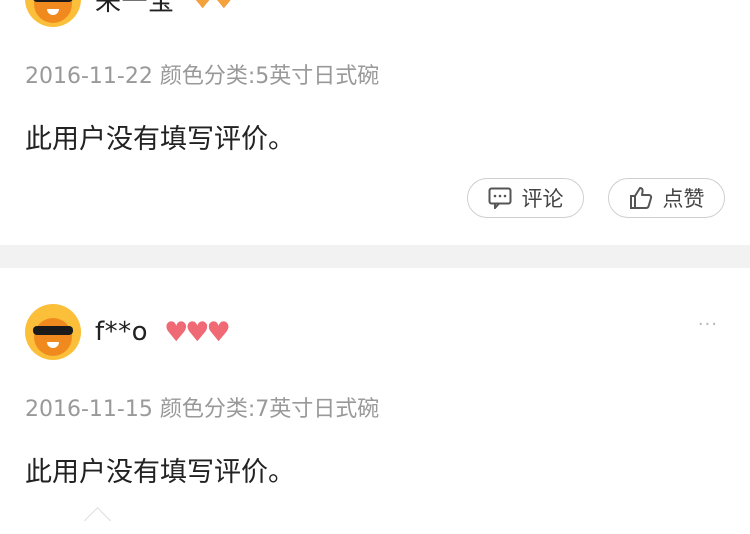 This screenshot has height=534, width=750. What do you see at coordinates (135, 8) in the screenshot?
I see `username: 来一宝` at bounding box center [135, 8].